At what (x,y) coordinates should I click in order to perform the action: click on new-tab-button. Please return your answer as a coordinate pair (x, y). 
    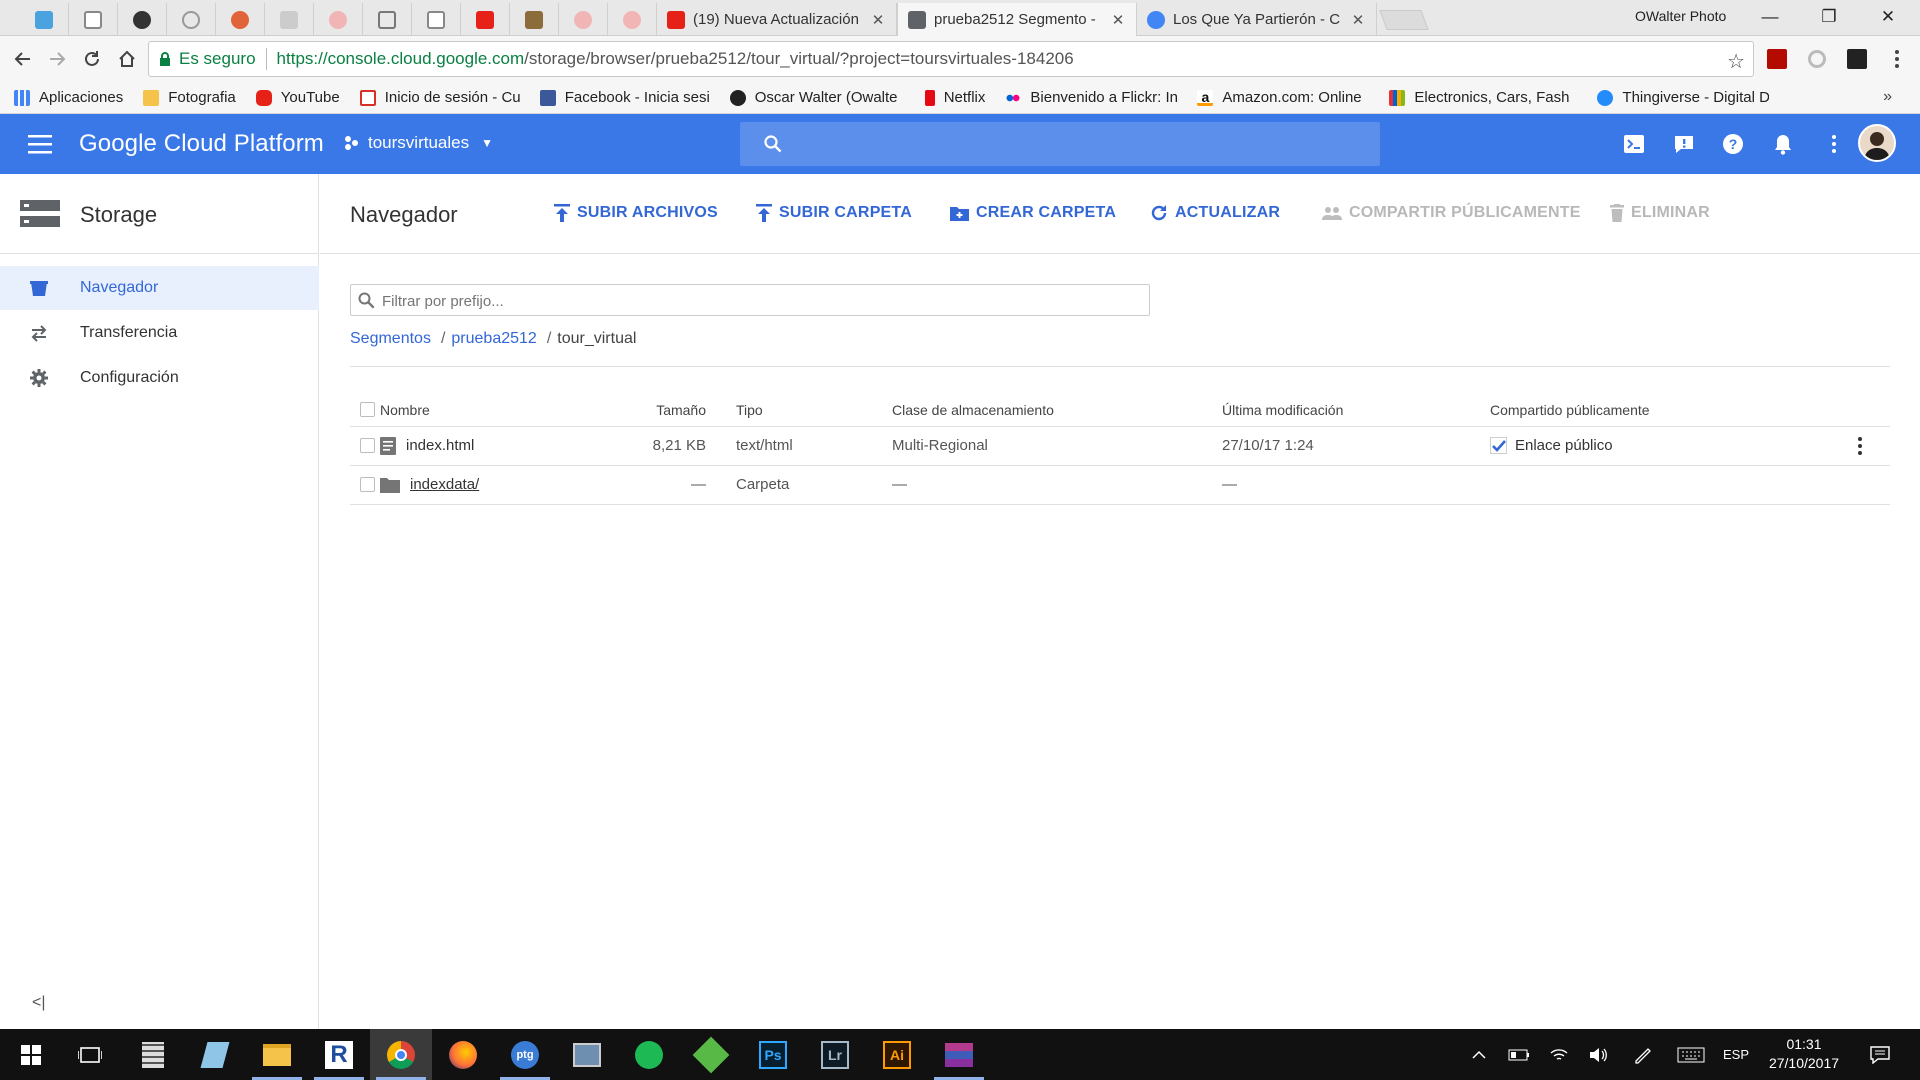
    Looking at the image, I should click on (1404, 20).